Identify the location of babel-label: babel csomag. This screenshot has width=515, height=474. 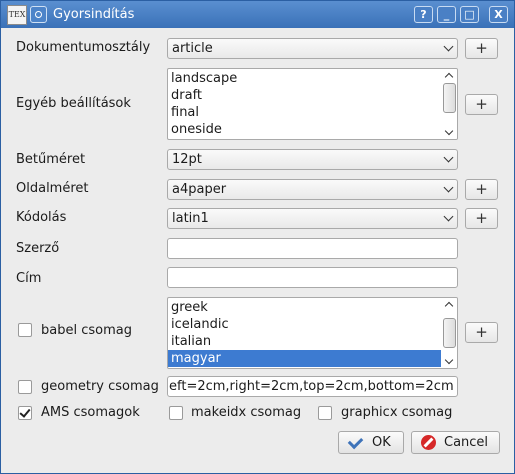
(86, 330).